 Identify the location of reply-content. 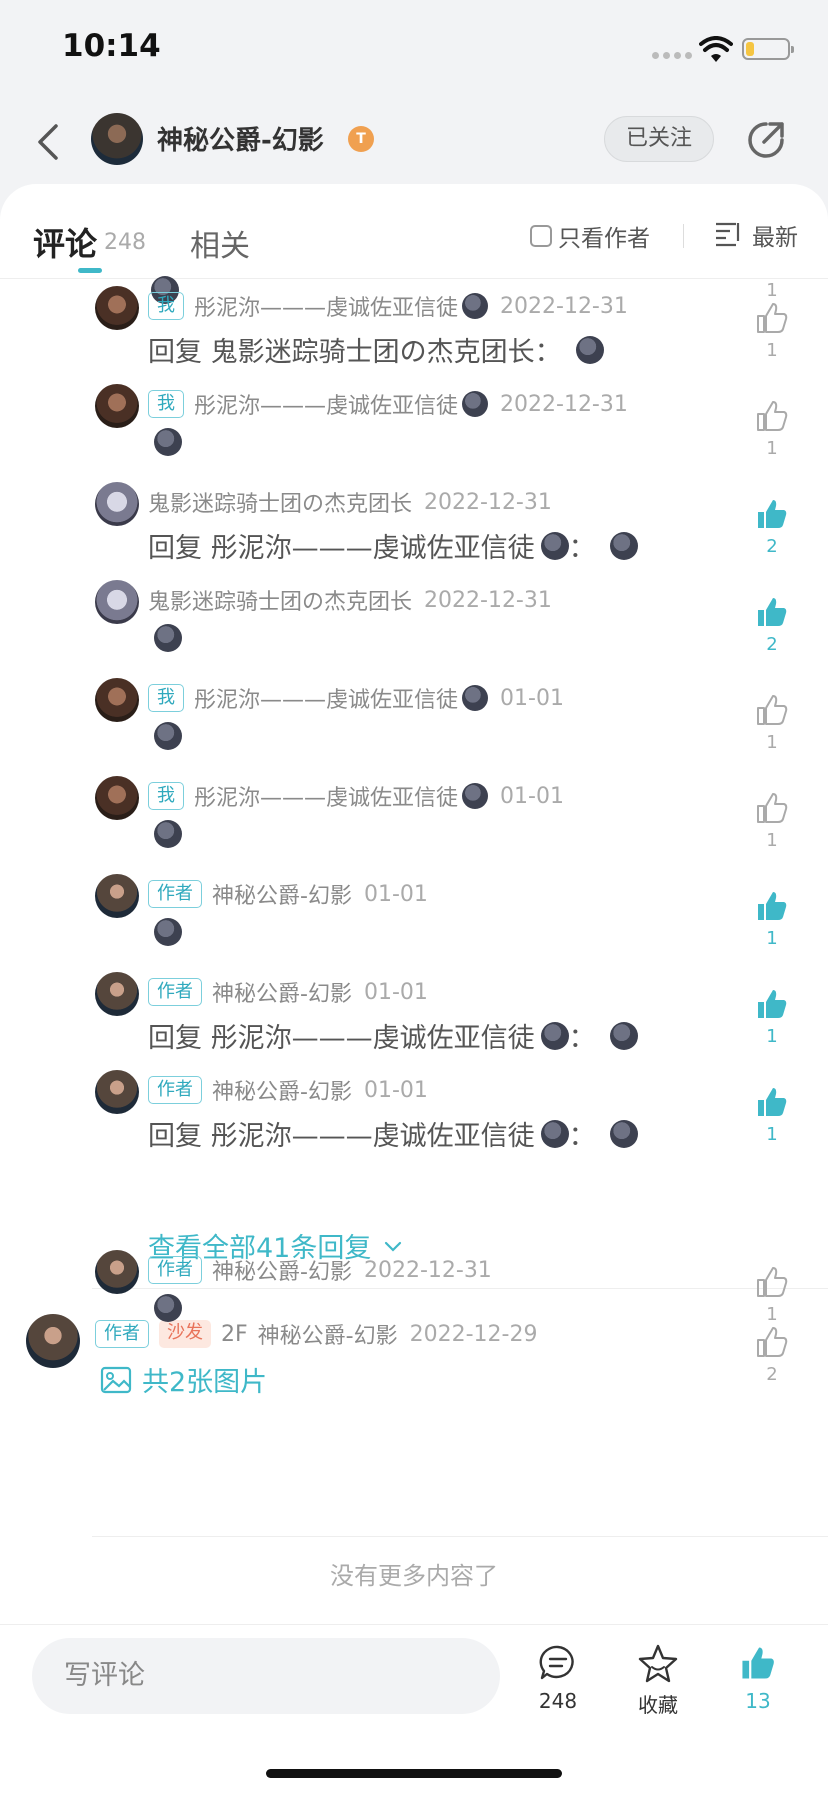
(165, 442).